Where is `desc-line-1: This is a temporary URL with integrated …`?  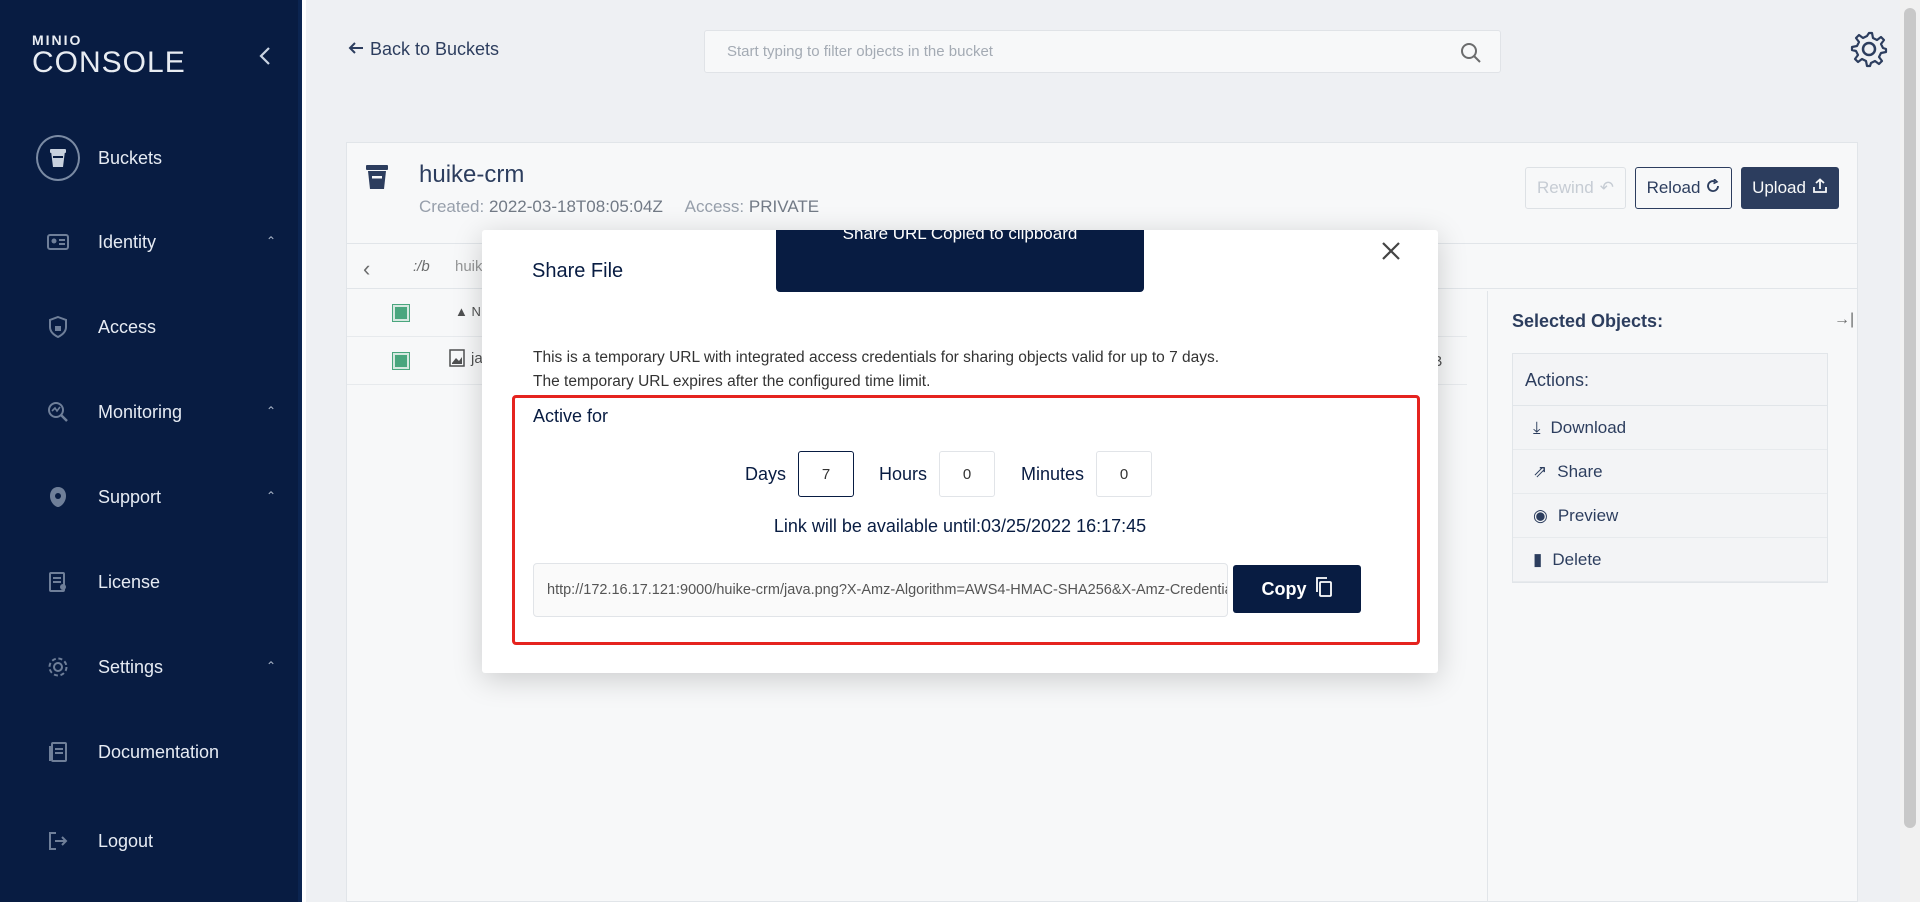
desc-line-1: This is a temporary URL with integrated … is located at coordinates (876, 357).